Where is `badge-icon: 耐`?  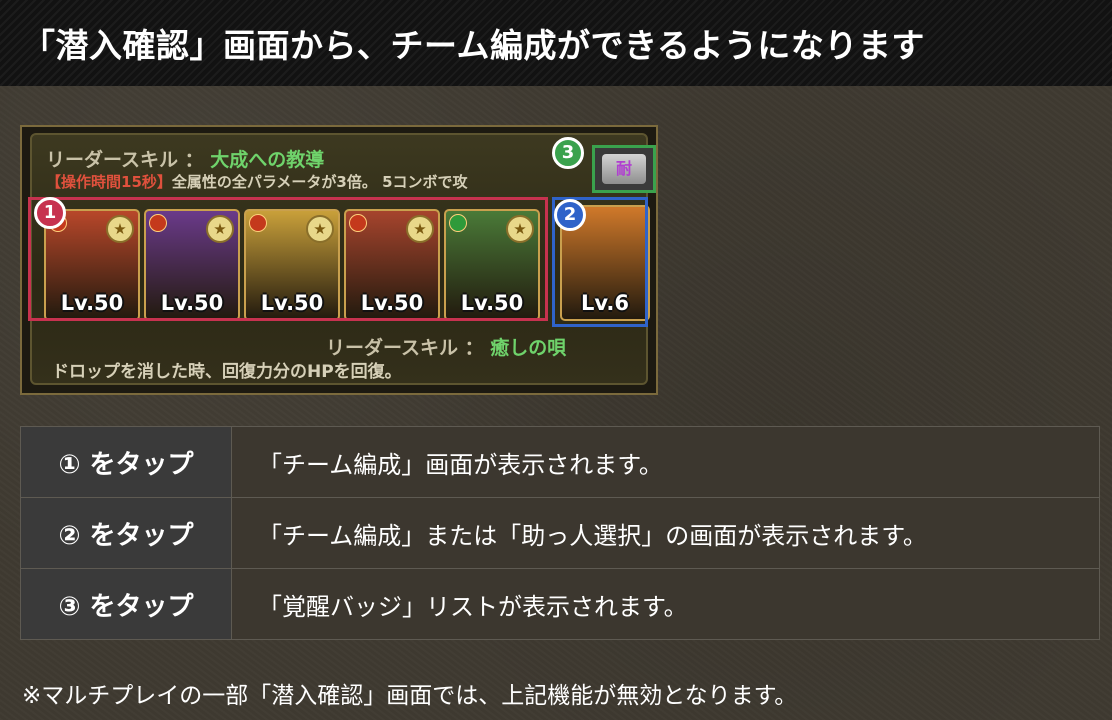
badge-icon: 耐 is located at coordinates (624, 169).